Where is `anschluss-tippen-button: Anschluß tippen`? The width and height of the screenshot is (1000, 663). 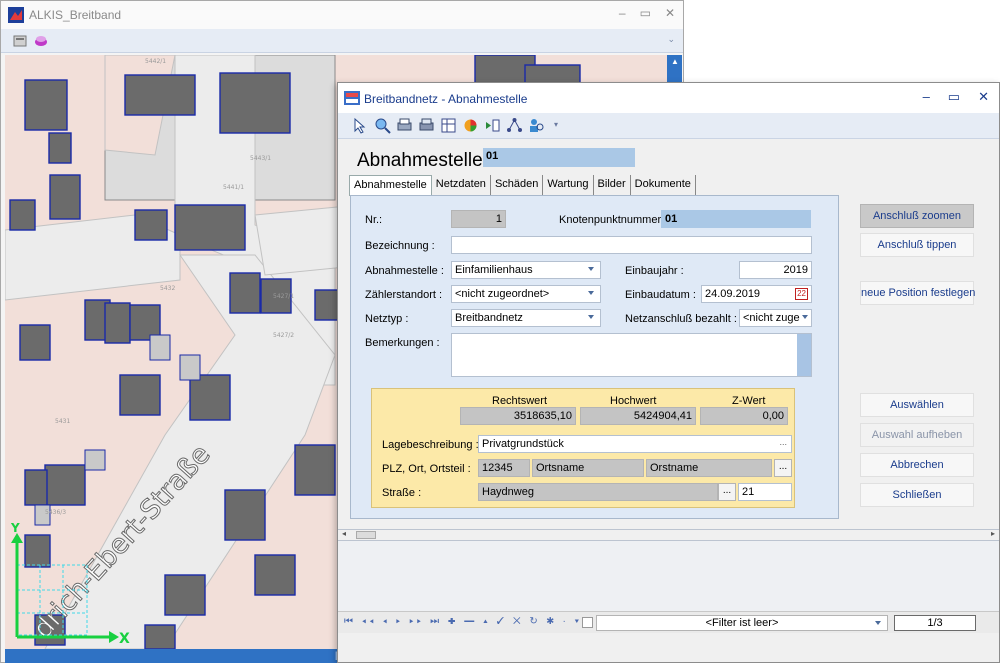
anschluss-tippen-button: Anschluß tippen is located at coordinates (917, 245).